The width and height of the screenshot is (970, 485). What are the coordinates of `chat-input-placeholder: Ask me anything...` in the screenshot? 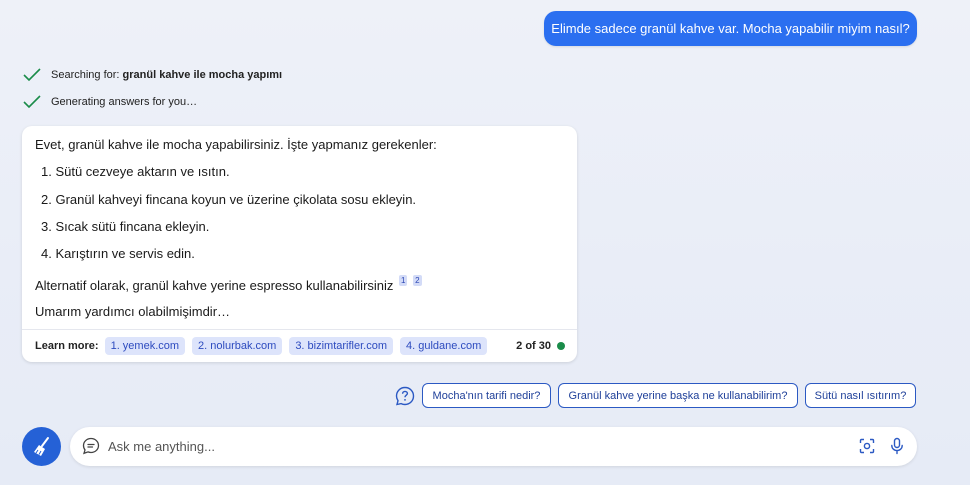 It's located at (161, 446).